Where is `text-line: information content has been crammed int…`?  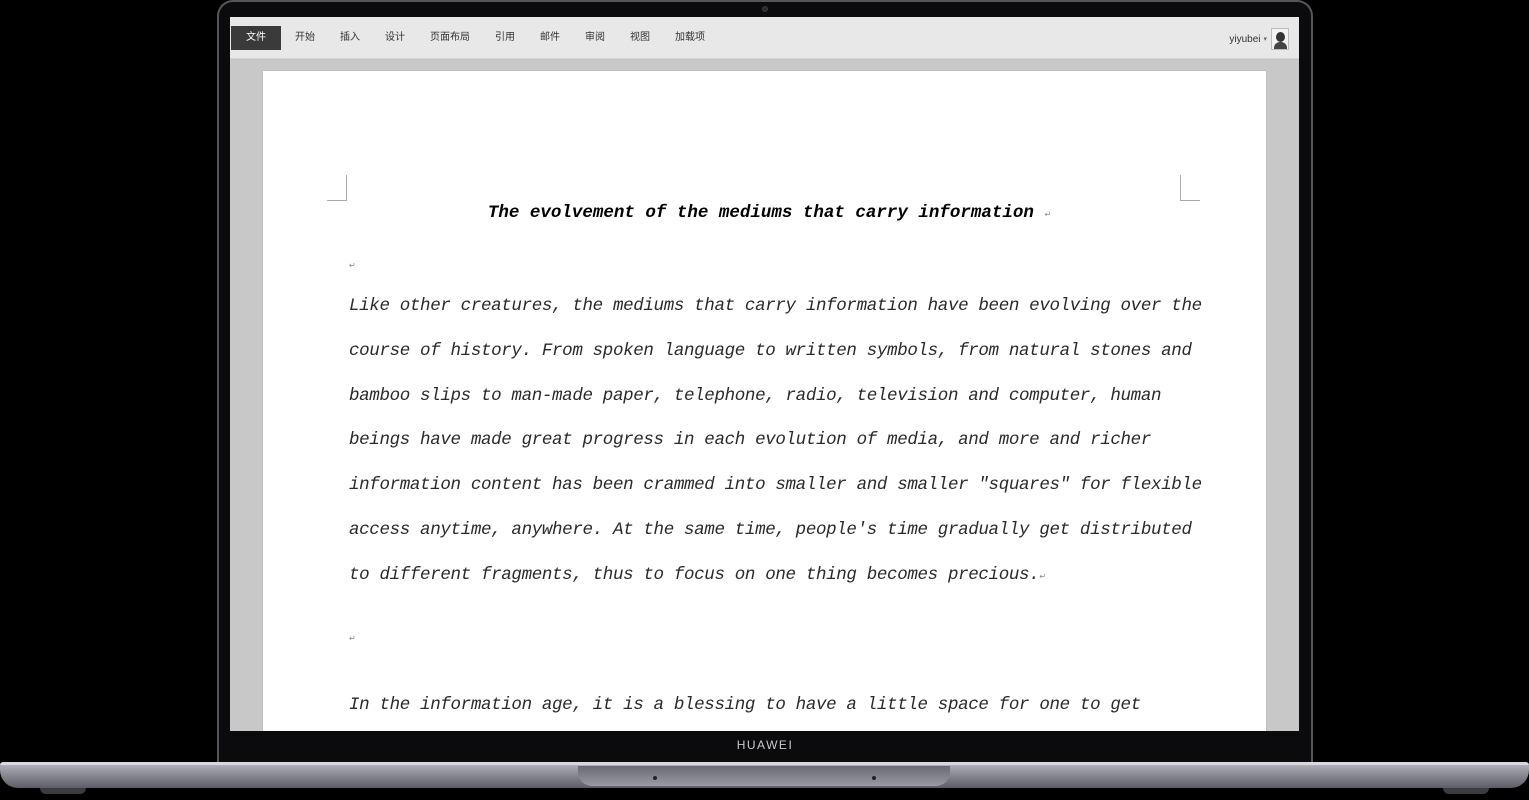
text-line: information content has been crammed int… is located at coordinates (775, 485).